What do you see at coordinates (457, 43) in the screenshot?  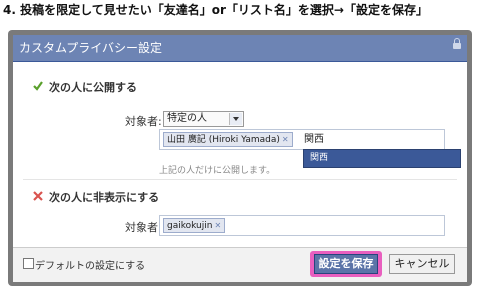 I see `lock-icon` at bounding box center [457, 43].